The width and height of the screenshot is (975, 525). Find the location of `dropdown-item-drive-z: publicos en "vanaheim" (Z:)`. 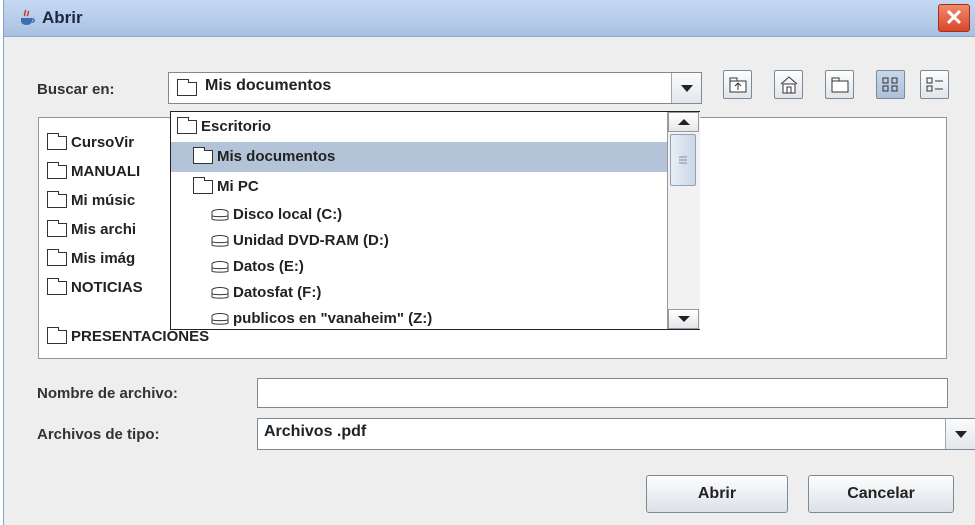

dropdown-item-drive-z: publicos en "vanaheim" (Z:) is located at coordinates (321, 319).